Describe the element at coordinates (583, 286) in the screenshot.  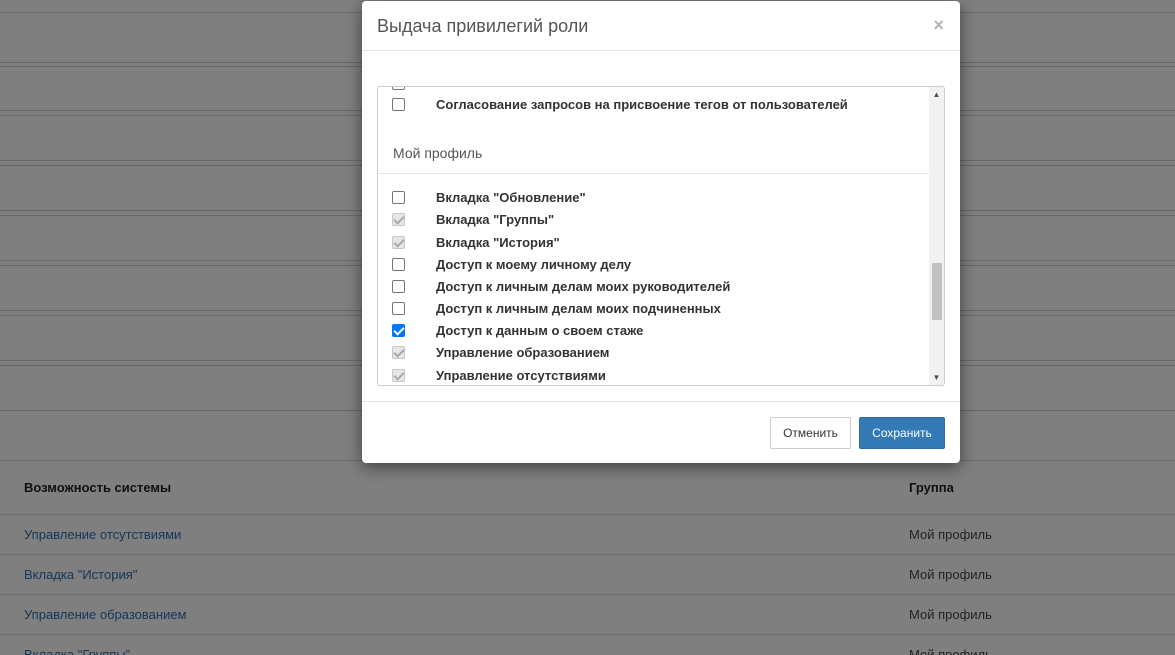
I see `privilege-label: Доступ к личным делам моих руководителей` at that location.